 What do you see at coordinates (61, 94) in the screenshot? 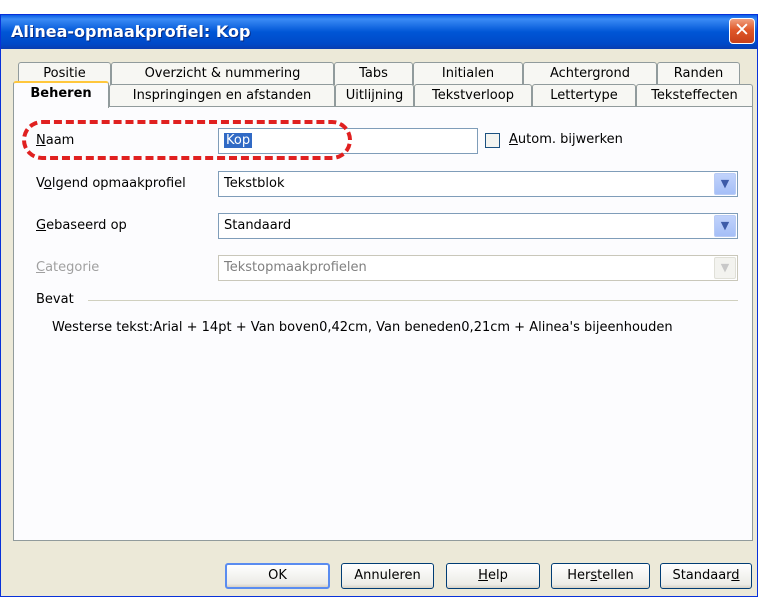
I see `tab-beheren: Beheren` at bounding box center [61, 94].